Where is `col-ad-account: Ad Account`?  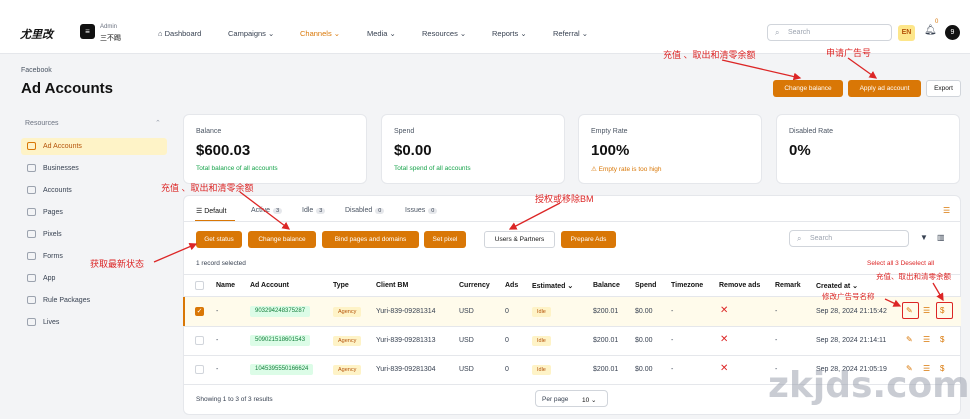 col-ad-account: Ad Account is located at coordinates (269, 285).